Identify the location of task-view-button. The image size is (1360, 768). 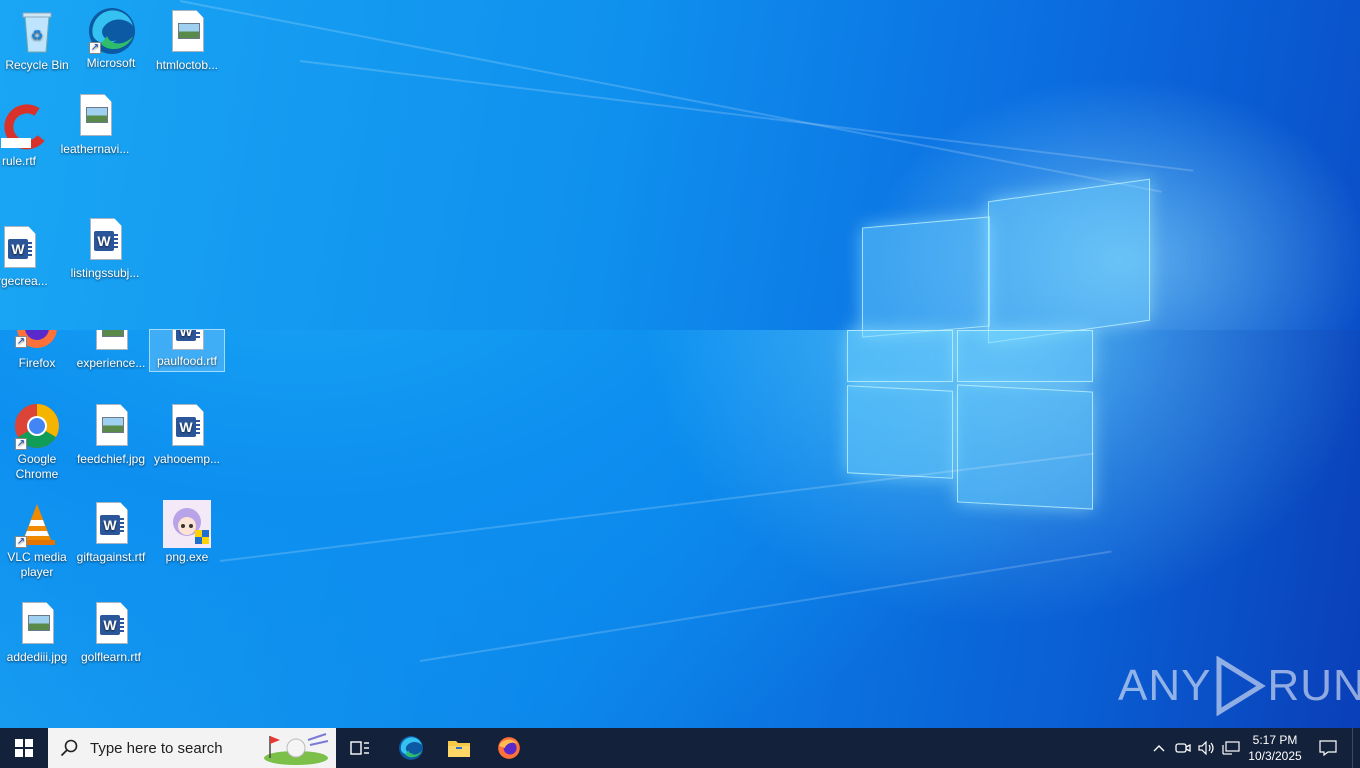
(360, 748).